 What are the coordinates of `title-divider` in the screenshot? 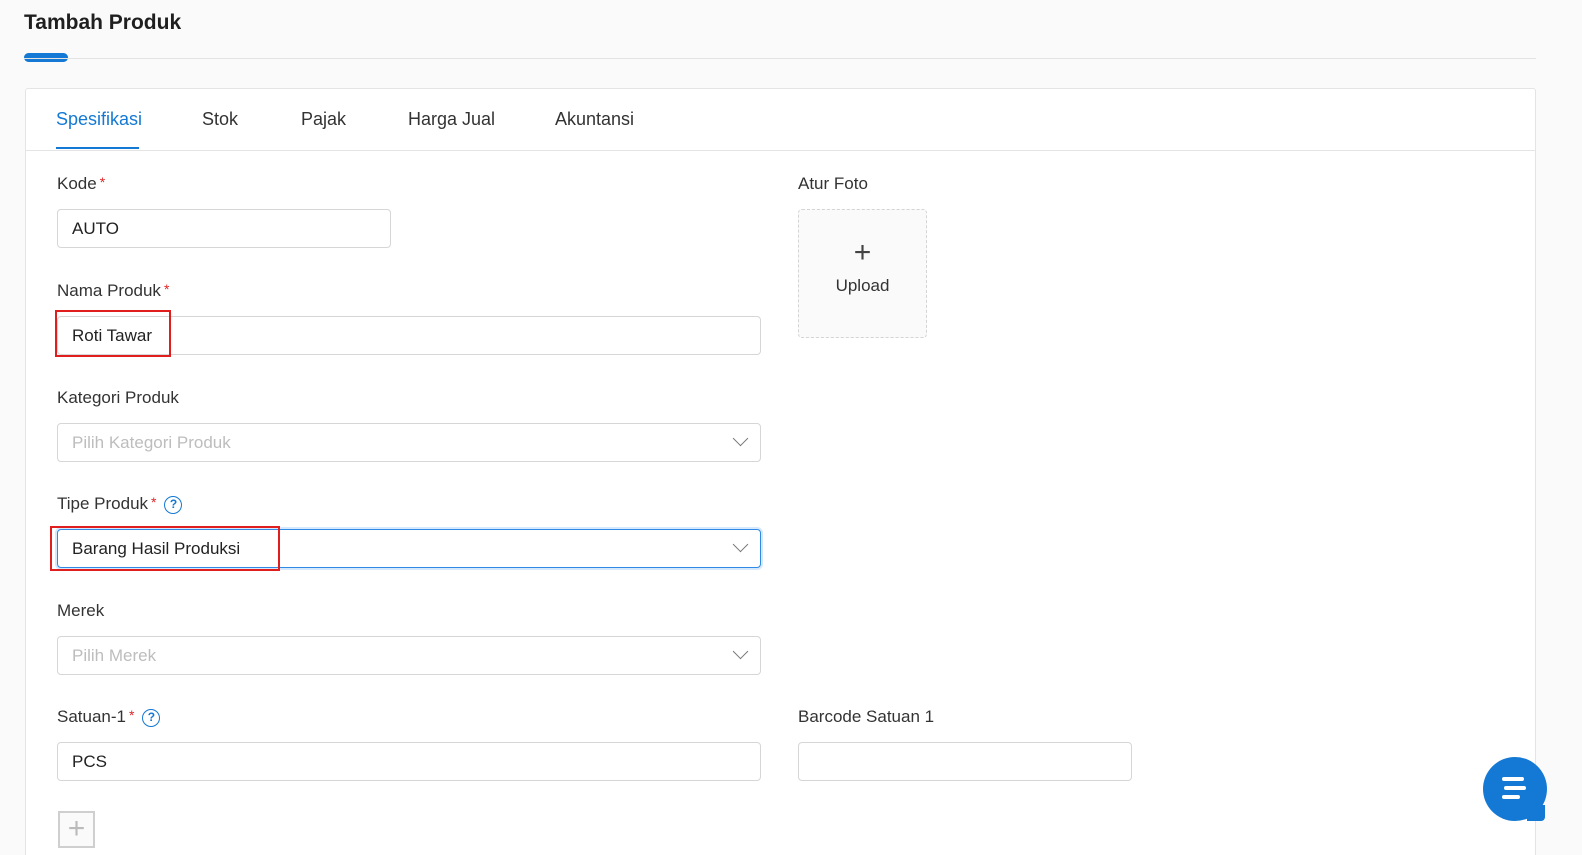 It's located at (780, 58).